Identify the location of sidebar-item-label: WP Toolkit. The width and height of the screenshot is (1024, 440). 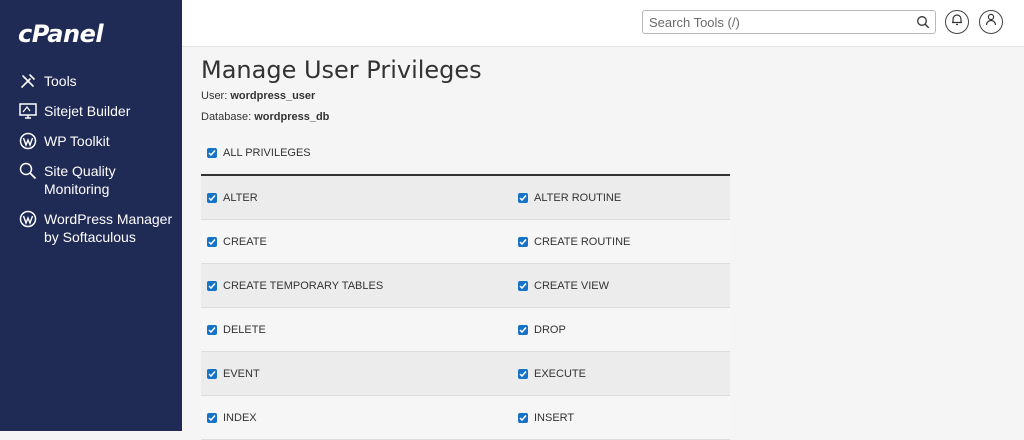
(77, 141).